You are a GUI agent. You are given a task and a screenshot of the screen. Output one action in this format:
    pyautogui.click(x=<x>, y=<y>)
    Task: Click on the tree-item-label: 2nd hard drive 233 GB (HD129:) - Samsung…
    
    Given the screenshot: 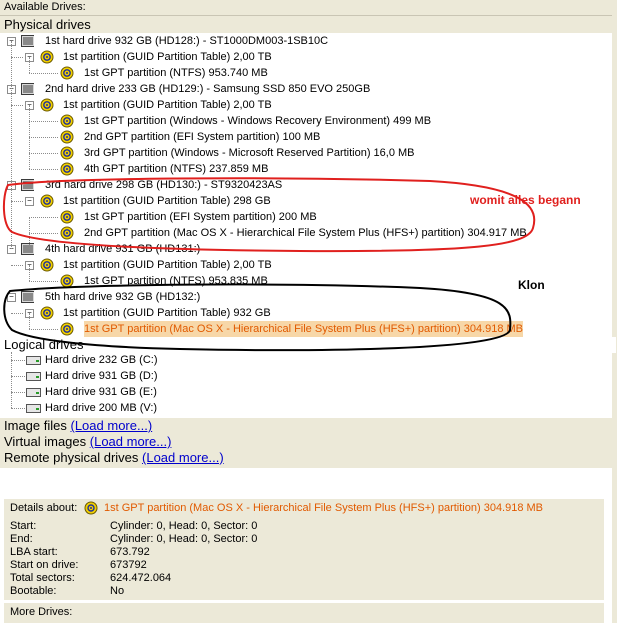 What is the action you would take?
    pyautogui.click(x=208, y=89)
    